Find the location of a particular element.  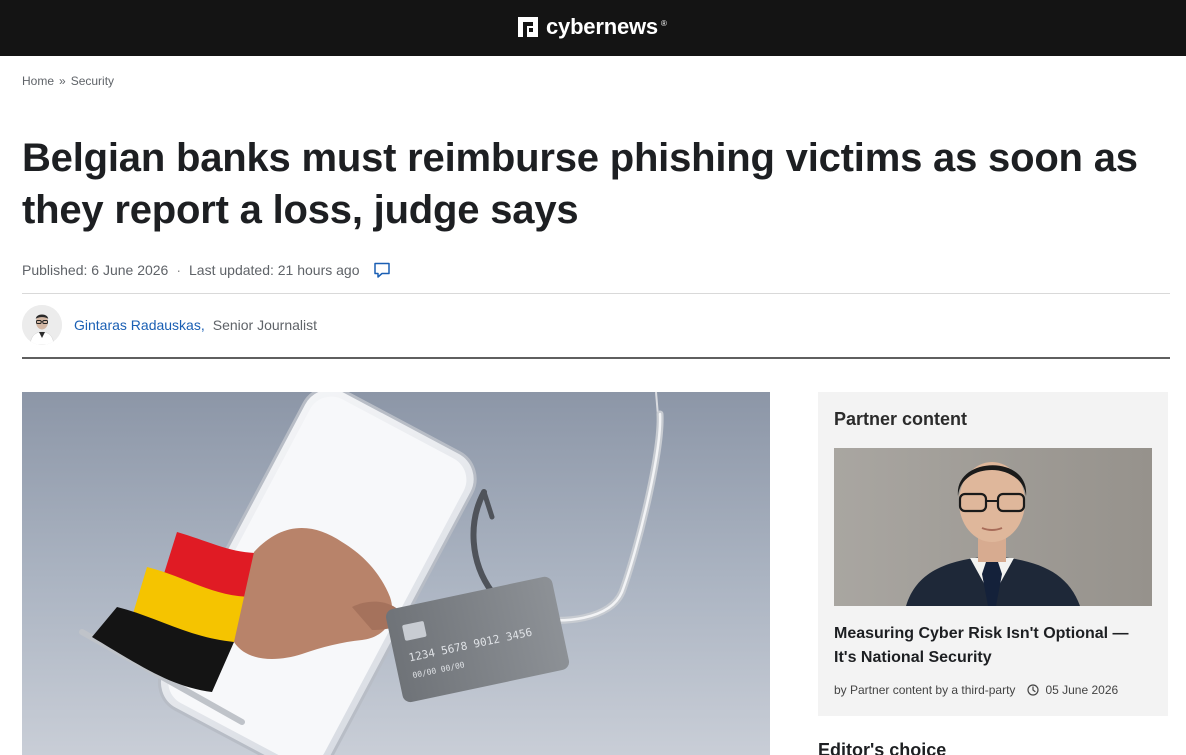

author-block: Gintaras Radauskas, Senior Journalist is located at coordinates (169, 325).